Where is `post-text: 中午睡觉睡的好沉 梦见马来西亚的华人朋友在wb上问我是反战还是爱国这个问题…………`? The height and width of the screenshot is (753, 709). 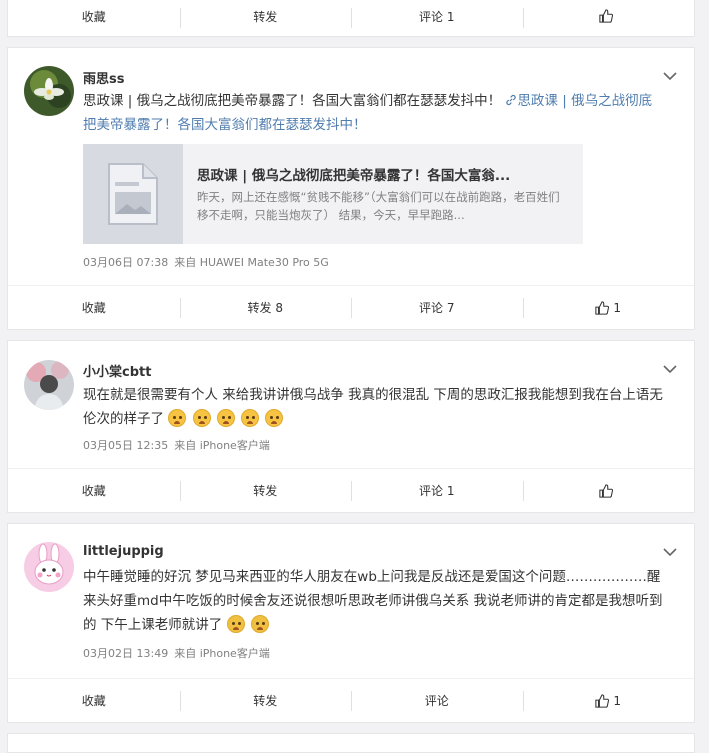
post-text: 中午睡觉睡的好沉 梦见马来西亚的华人朋友在wb上问我是反战还是爱国这个问题………… is located at coordinates (373, 601).